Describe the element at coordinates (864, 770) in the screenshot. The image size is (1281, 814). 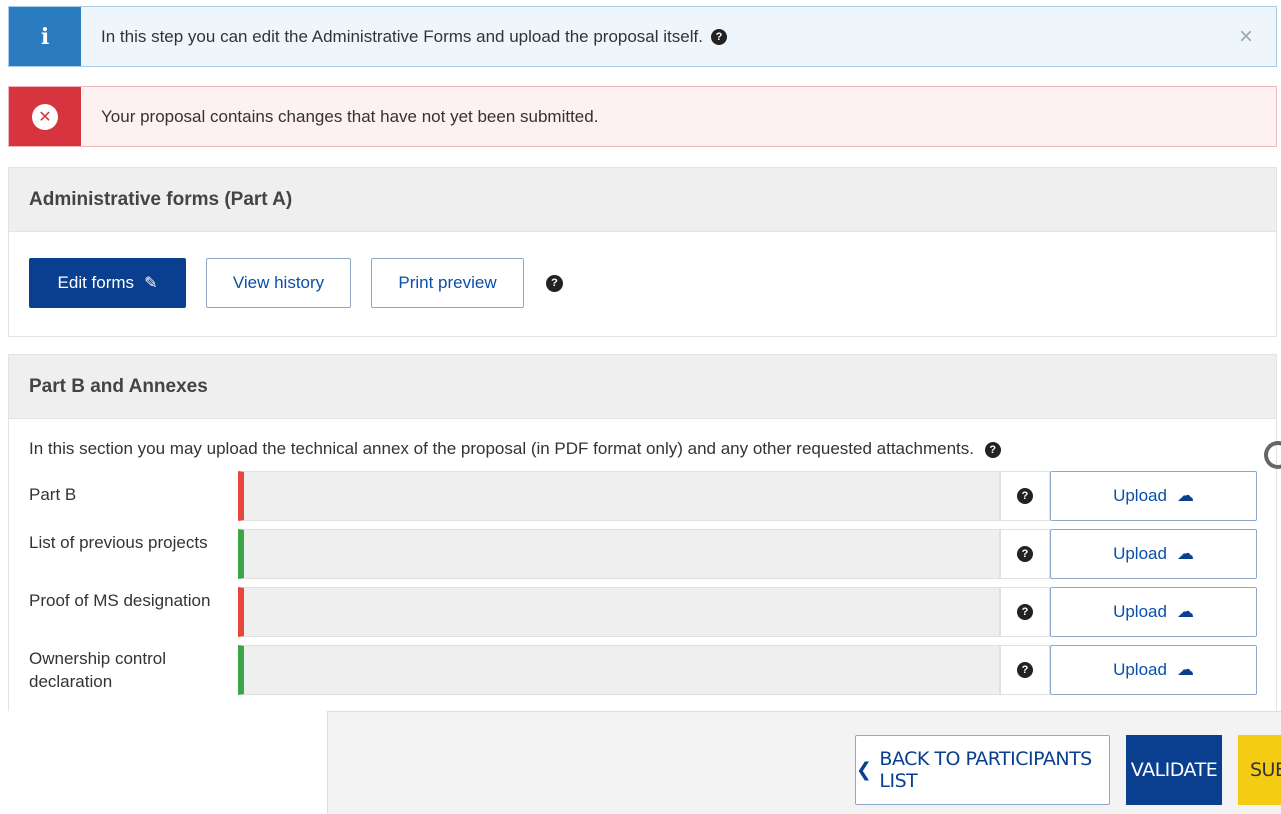
I see `chevron-left-icon: ❮` at that location.